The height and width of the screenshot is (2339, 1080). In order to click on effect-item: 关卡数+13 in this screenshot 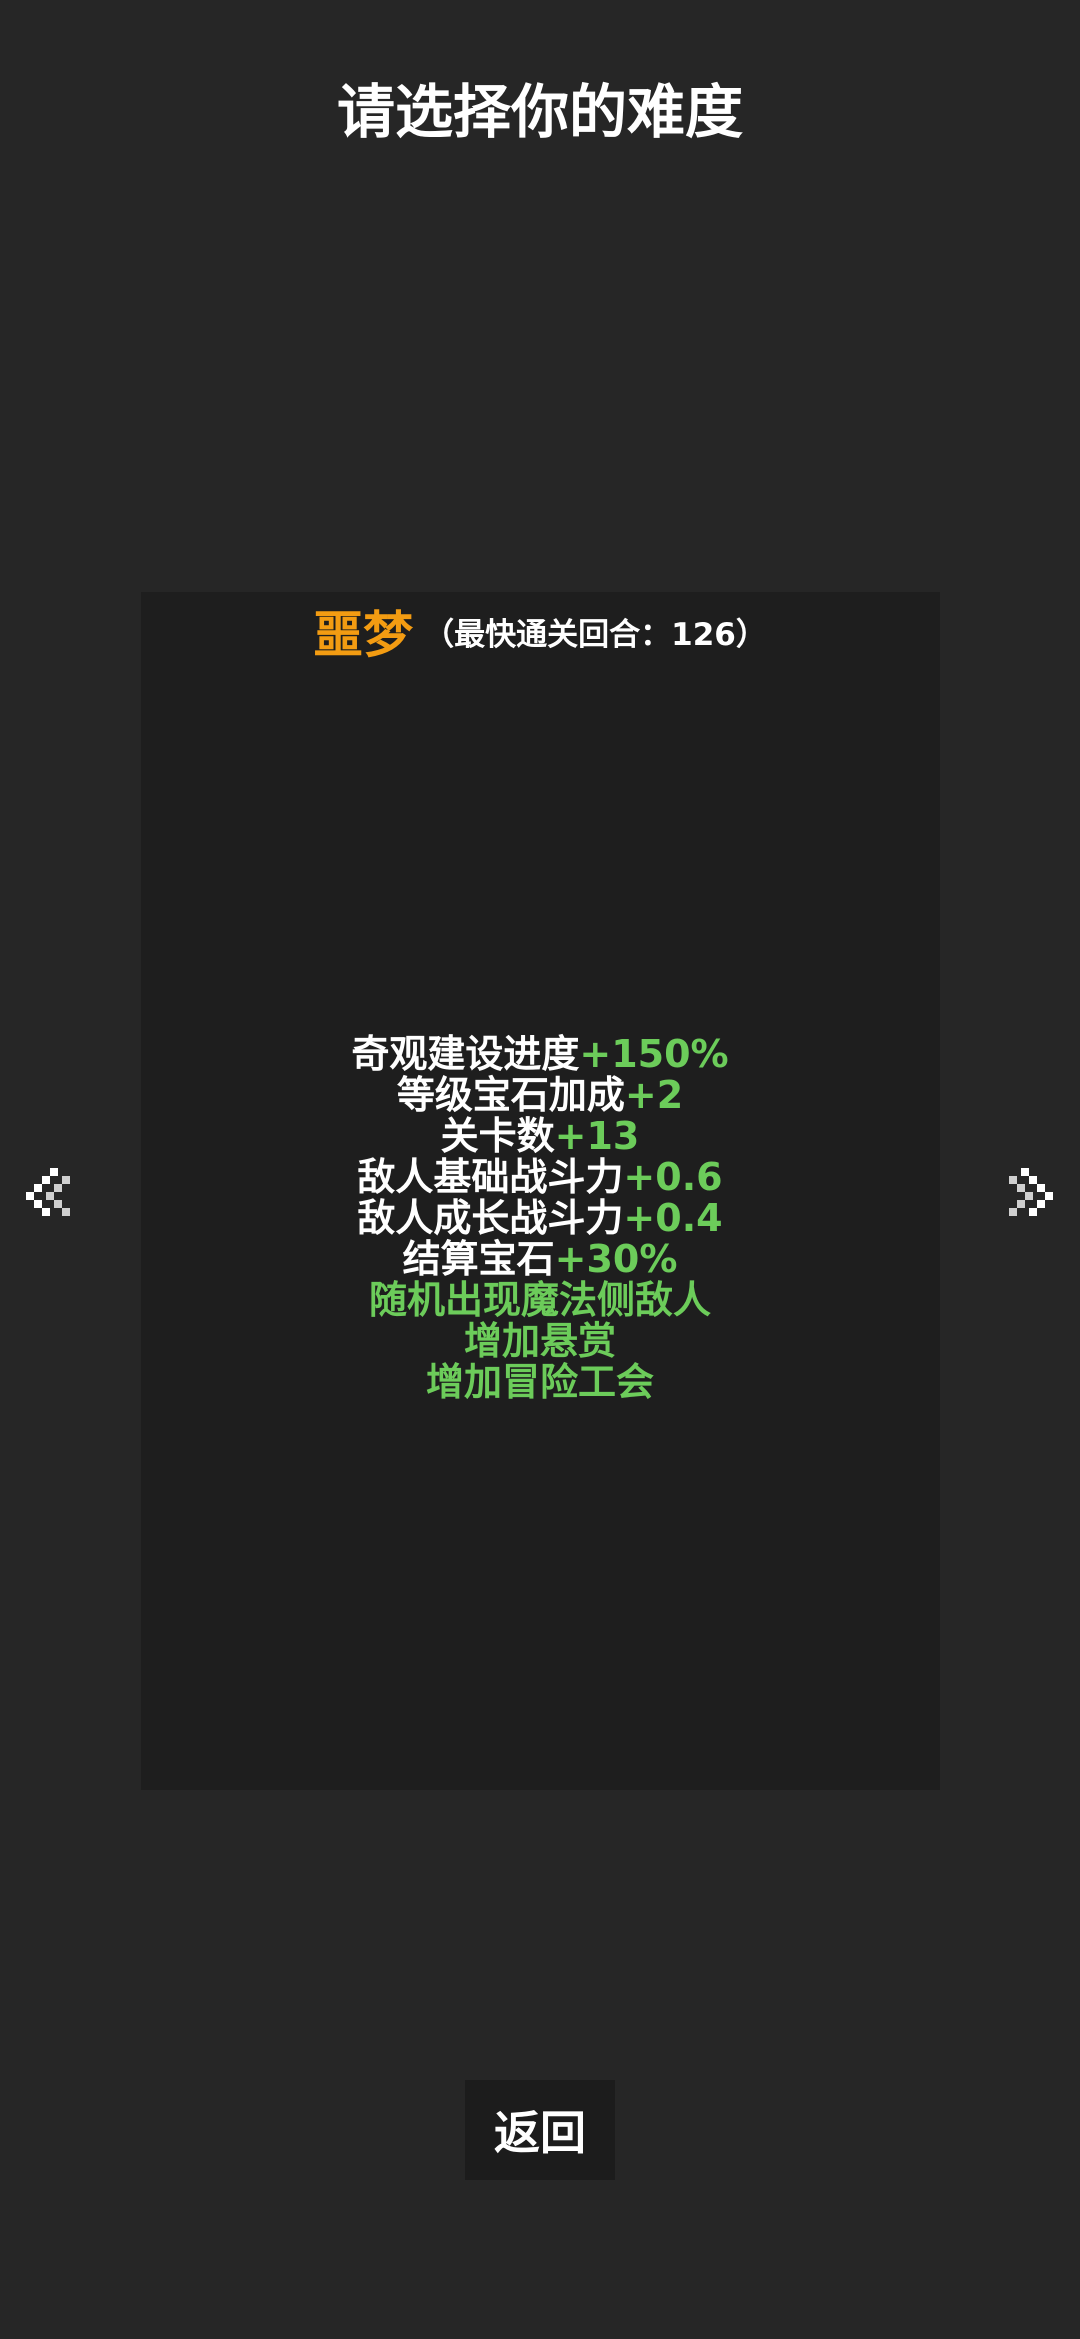, I will do `click(540, 1136)`.